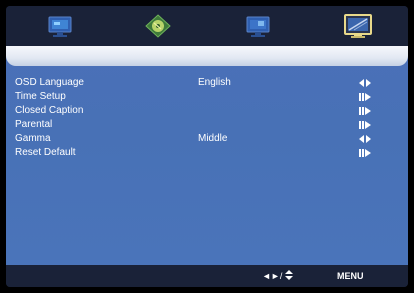 The height and width of the screenshot is (293, 414). I want to click on tab-channel, so click(258, 26).